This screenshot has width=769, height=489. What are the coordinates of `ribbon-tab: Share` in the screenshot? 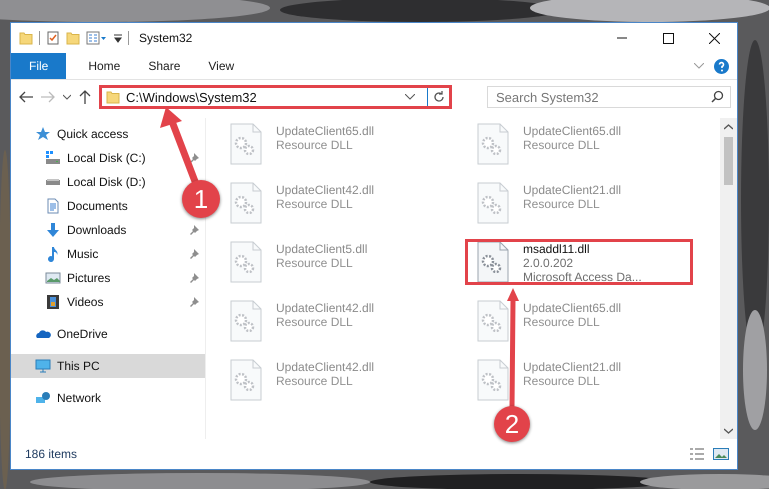 It's located at (164, 66).